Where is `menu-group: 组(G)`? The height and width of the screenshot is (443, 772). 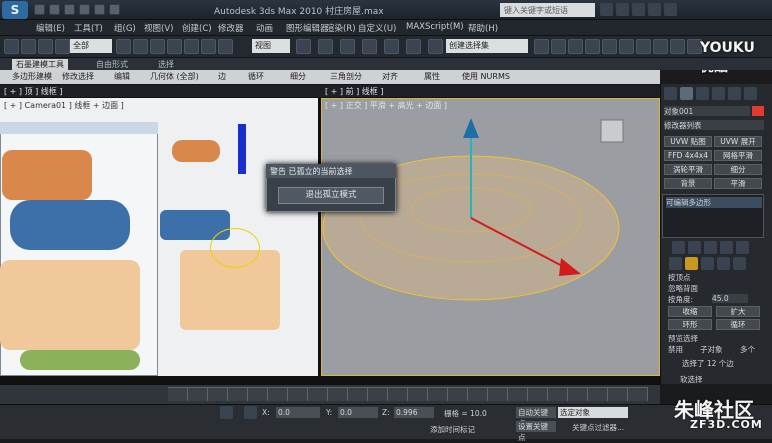 menu-group: 组(G) is located at coordinates (125, 28).